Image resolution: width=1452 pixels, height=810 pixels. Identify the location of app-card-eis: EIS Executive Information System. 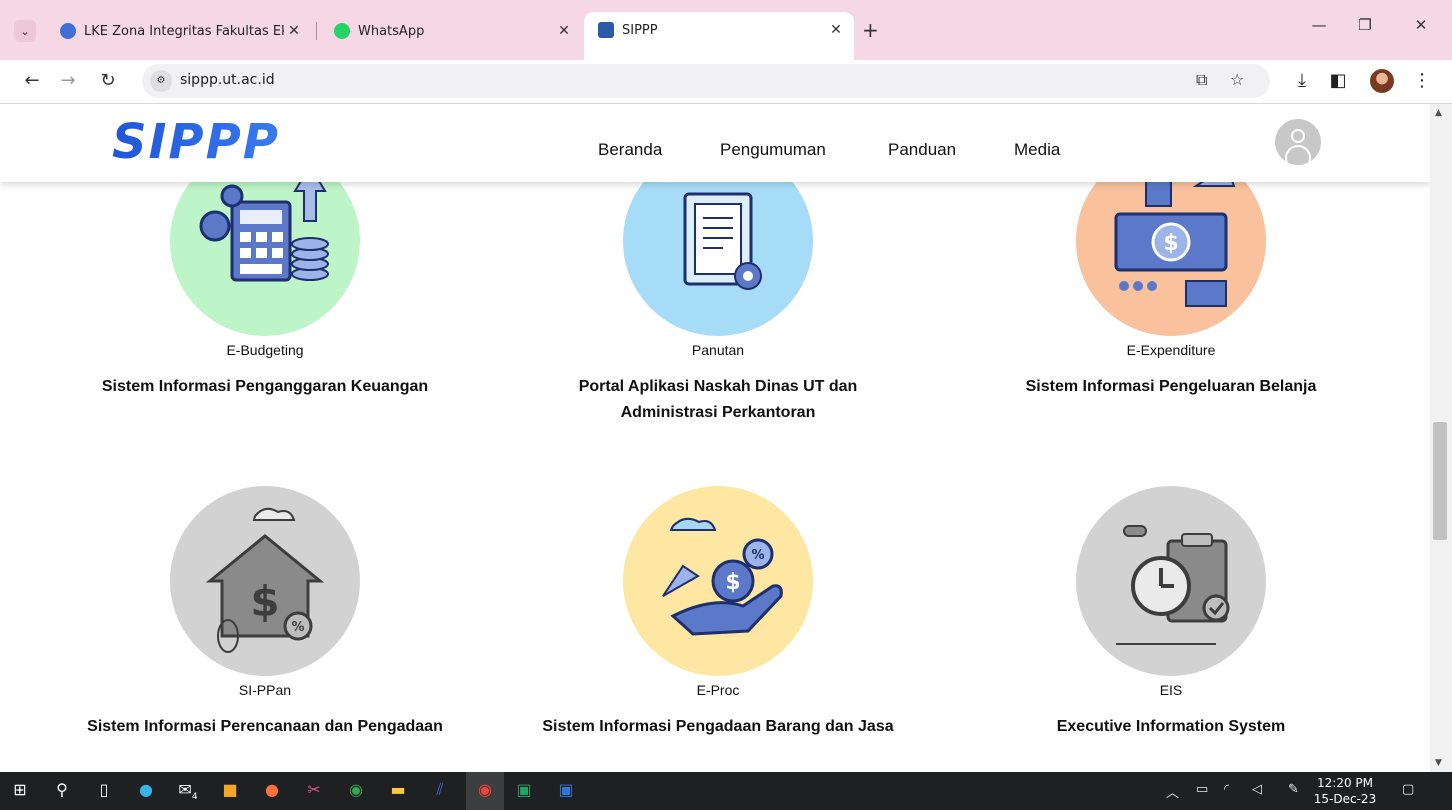
(1171, 628).